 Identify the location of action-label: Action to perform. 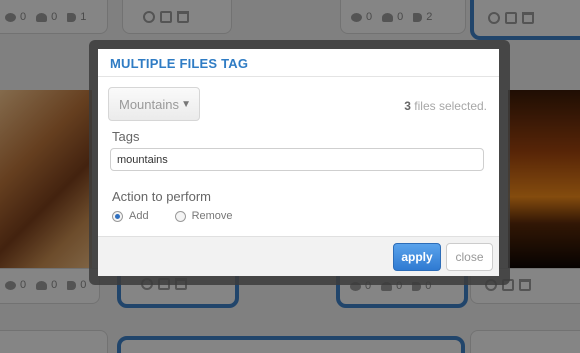
(161, 196).